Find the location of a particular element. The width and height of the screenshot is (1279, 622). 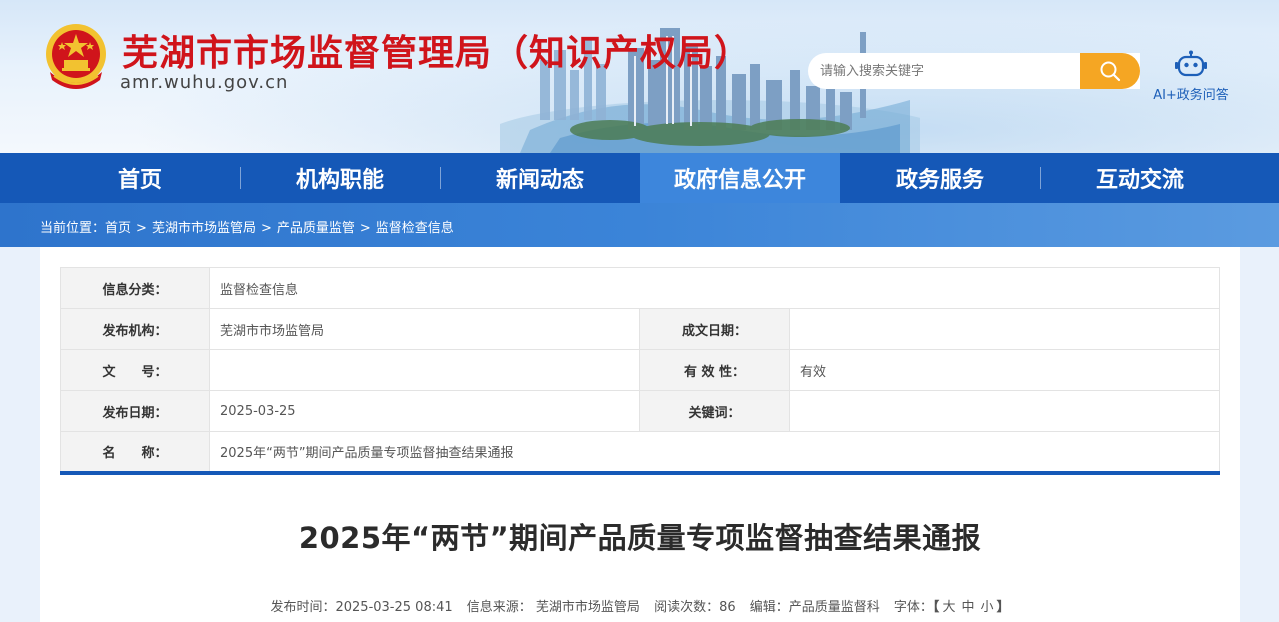

table-row: 信息分类： 监督检查信息 is located at coordinates (640, 288).